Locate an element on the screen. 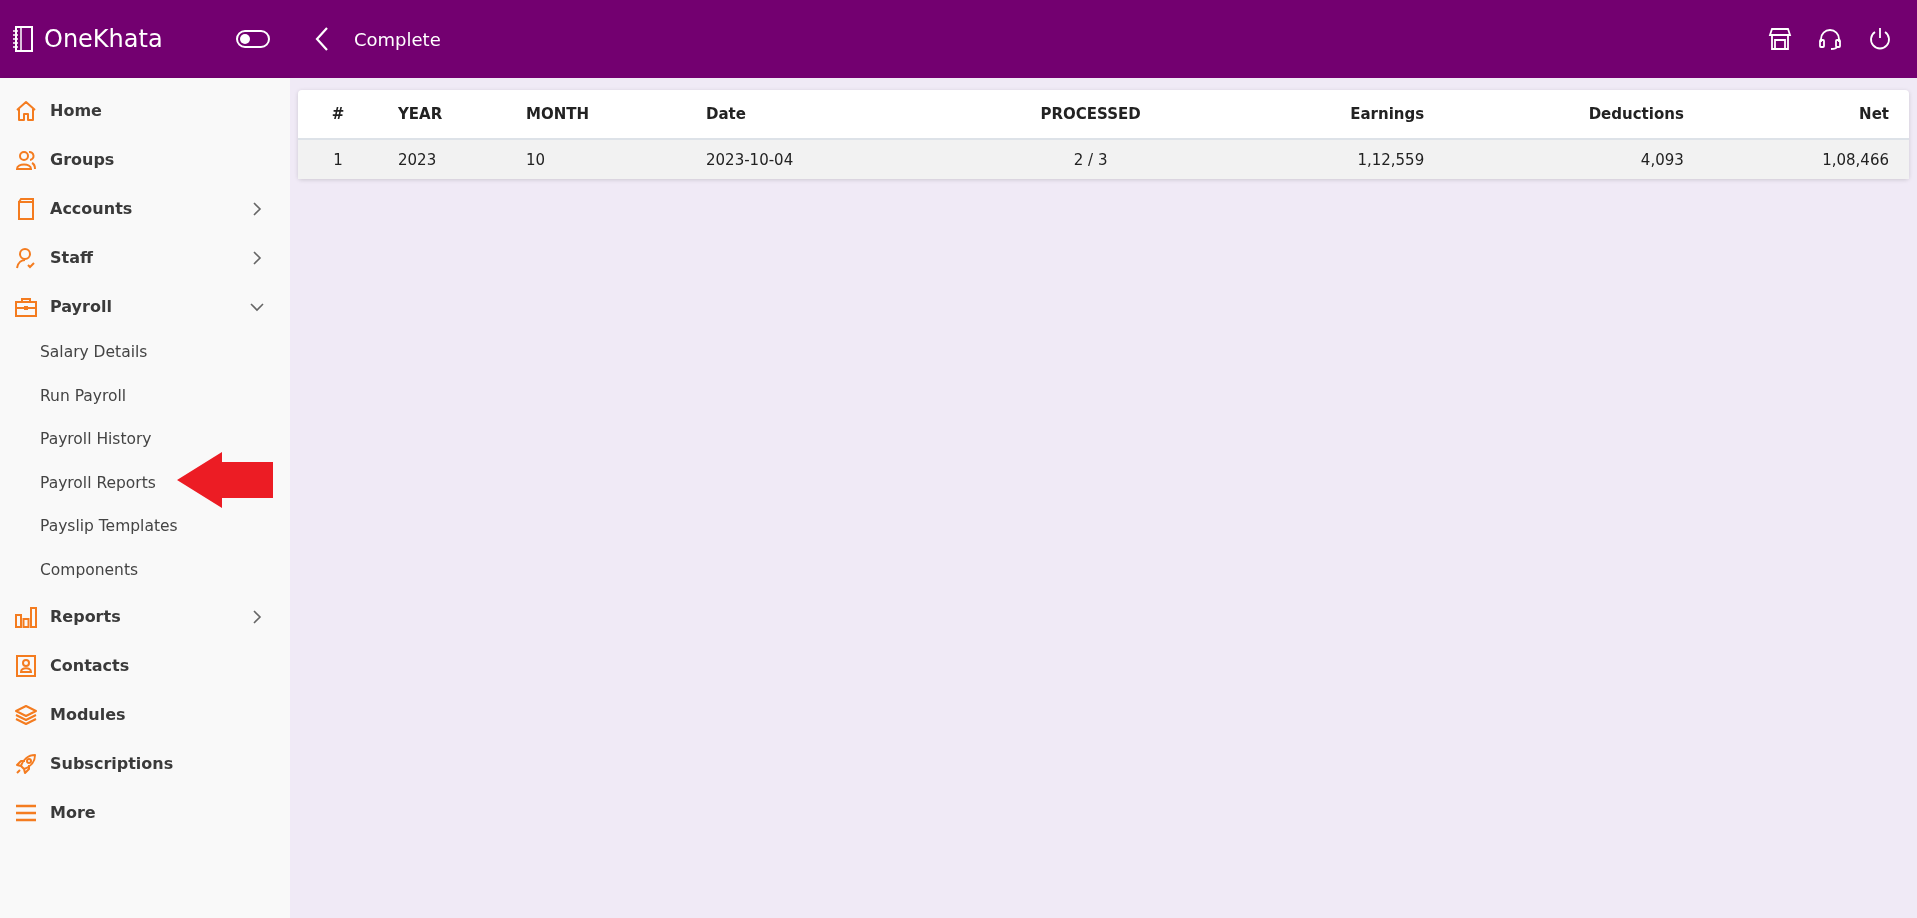 The image size is (1917, 918). app-name: OneKhata is located at coordinates (104, 39).